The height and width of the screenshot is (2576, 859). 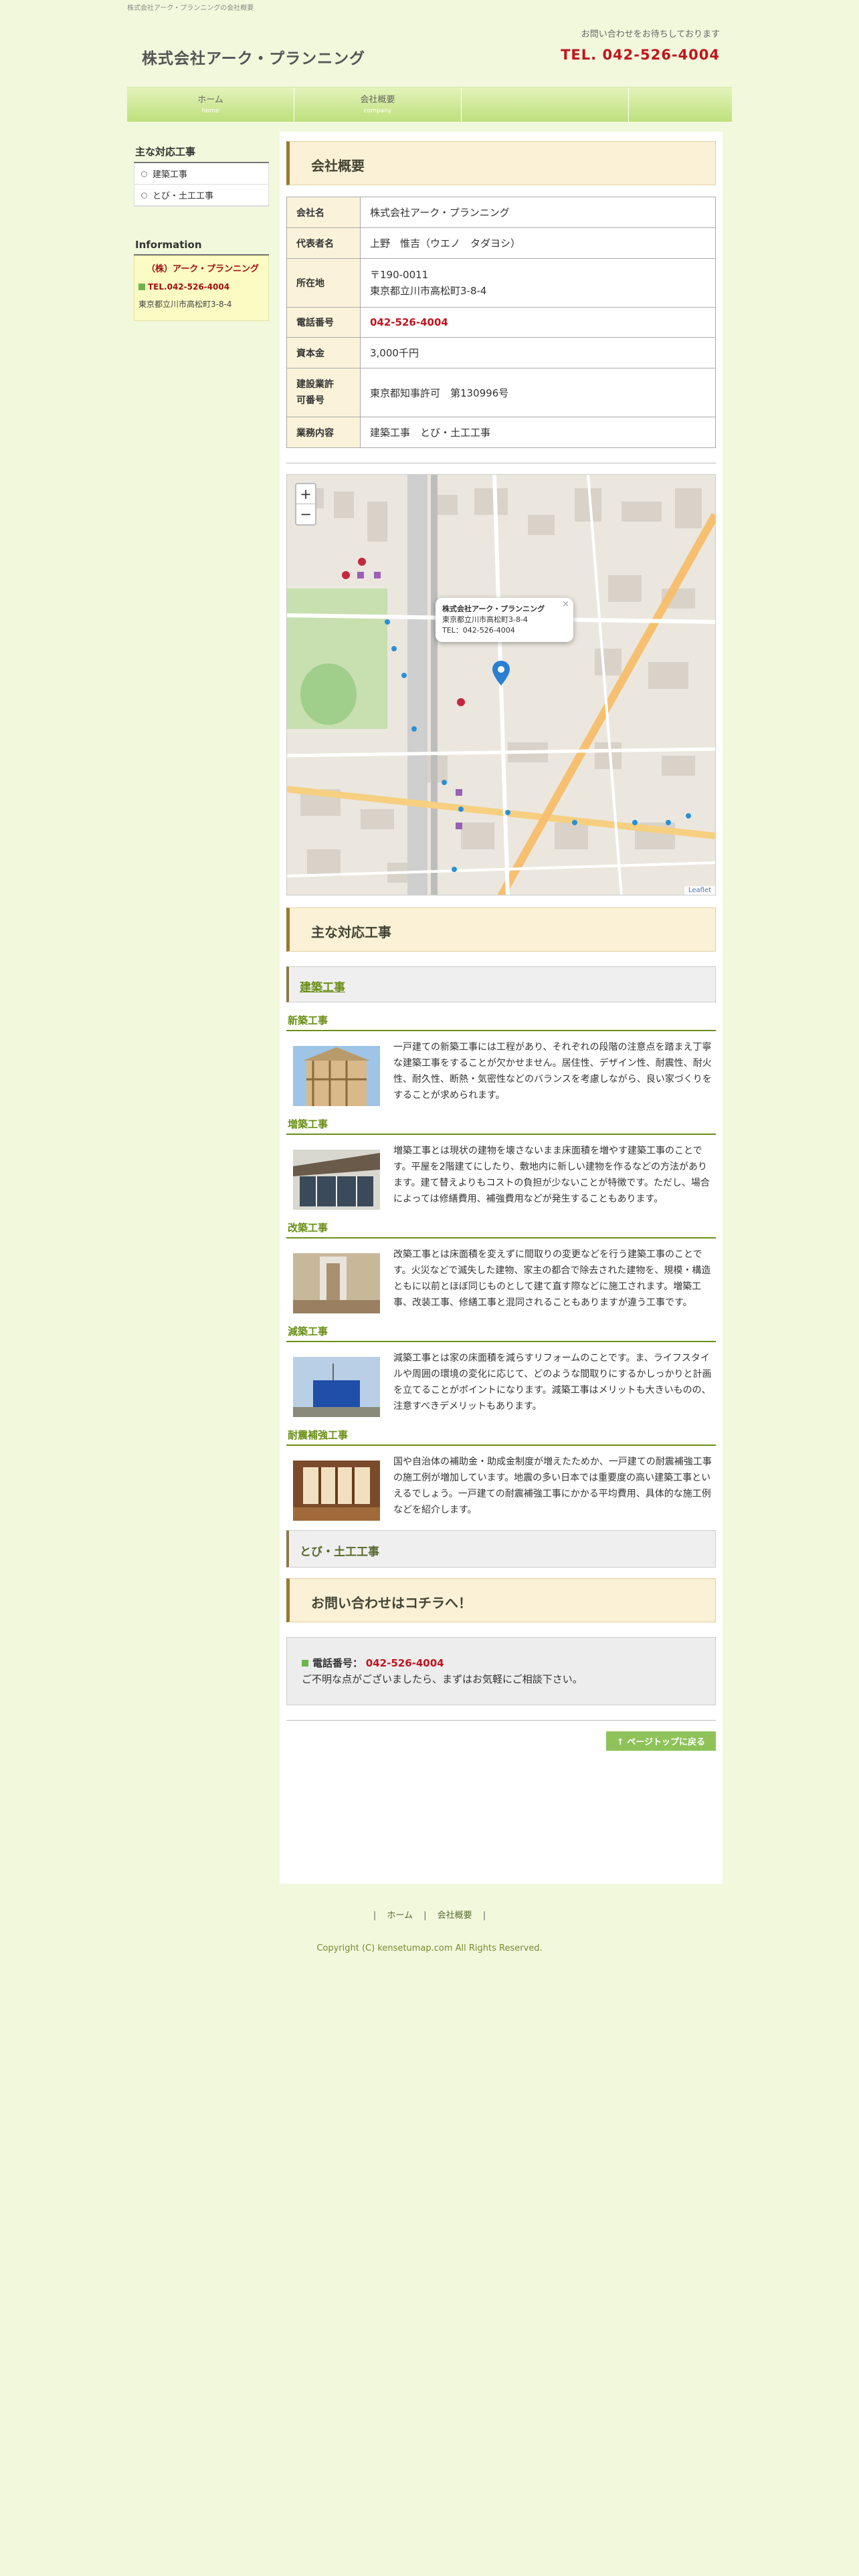 I want to click on top-note: 株式会社アーク・プランニングの会社概要, so click(x=190, y=8).